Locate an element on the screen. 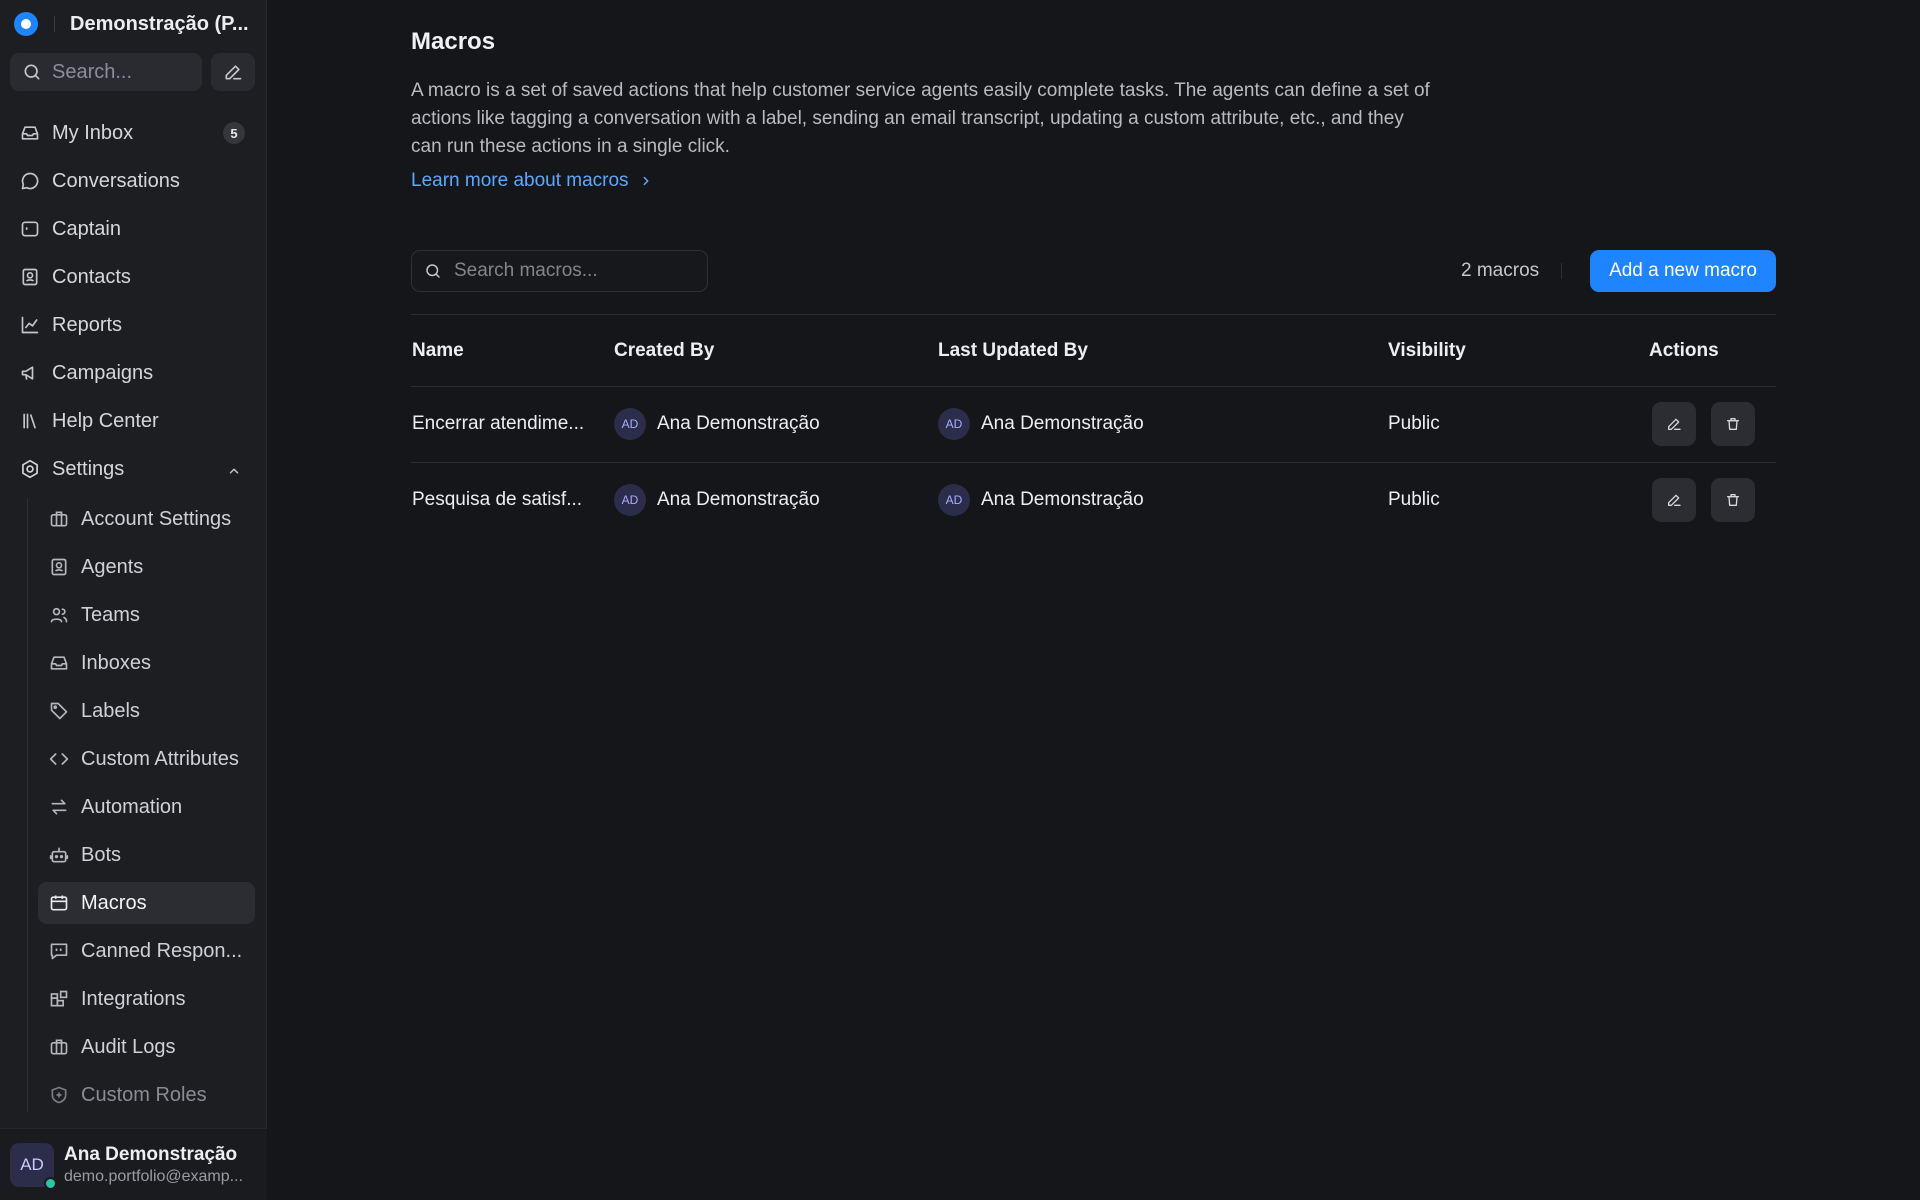 Image resolution: width=1920 pixels, height=1200 pixels. arrows-swap-icon is located at coordinates (59, 807).